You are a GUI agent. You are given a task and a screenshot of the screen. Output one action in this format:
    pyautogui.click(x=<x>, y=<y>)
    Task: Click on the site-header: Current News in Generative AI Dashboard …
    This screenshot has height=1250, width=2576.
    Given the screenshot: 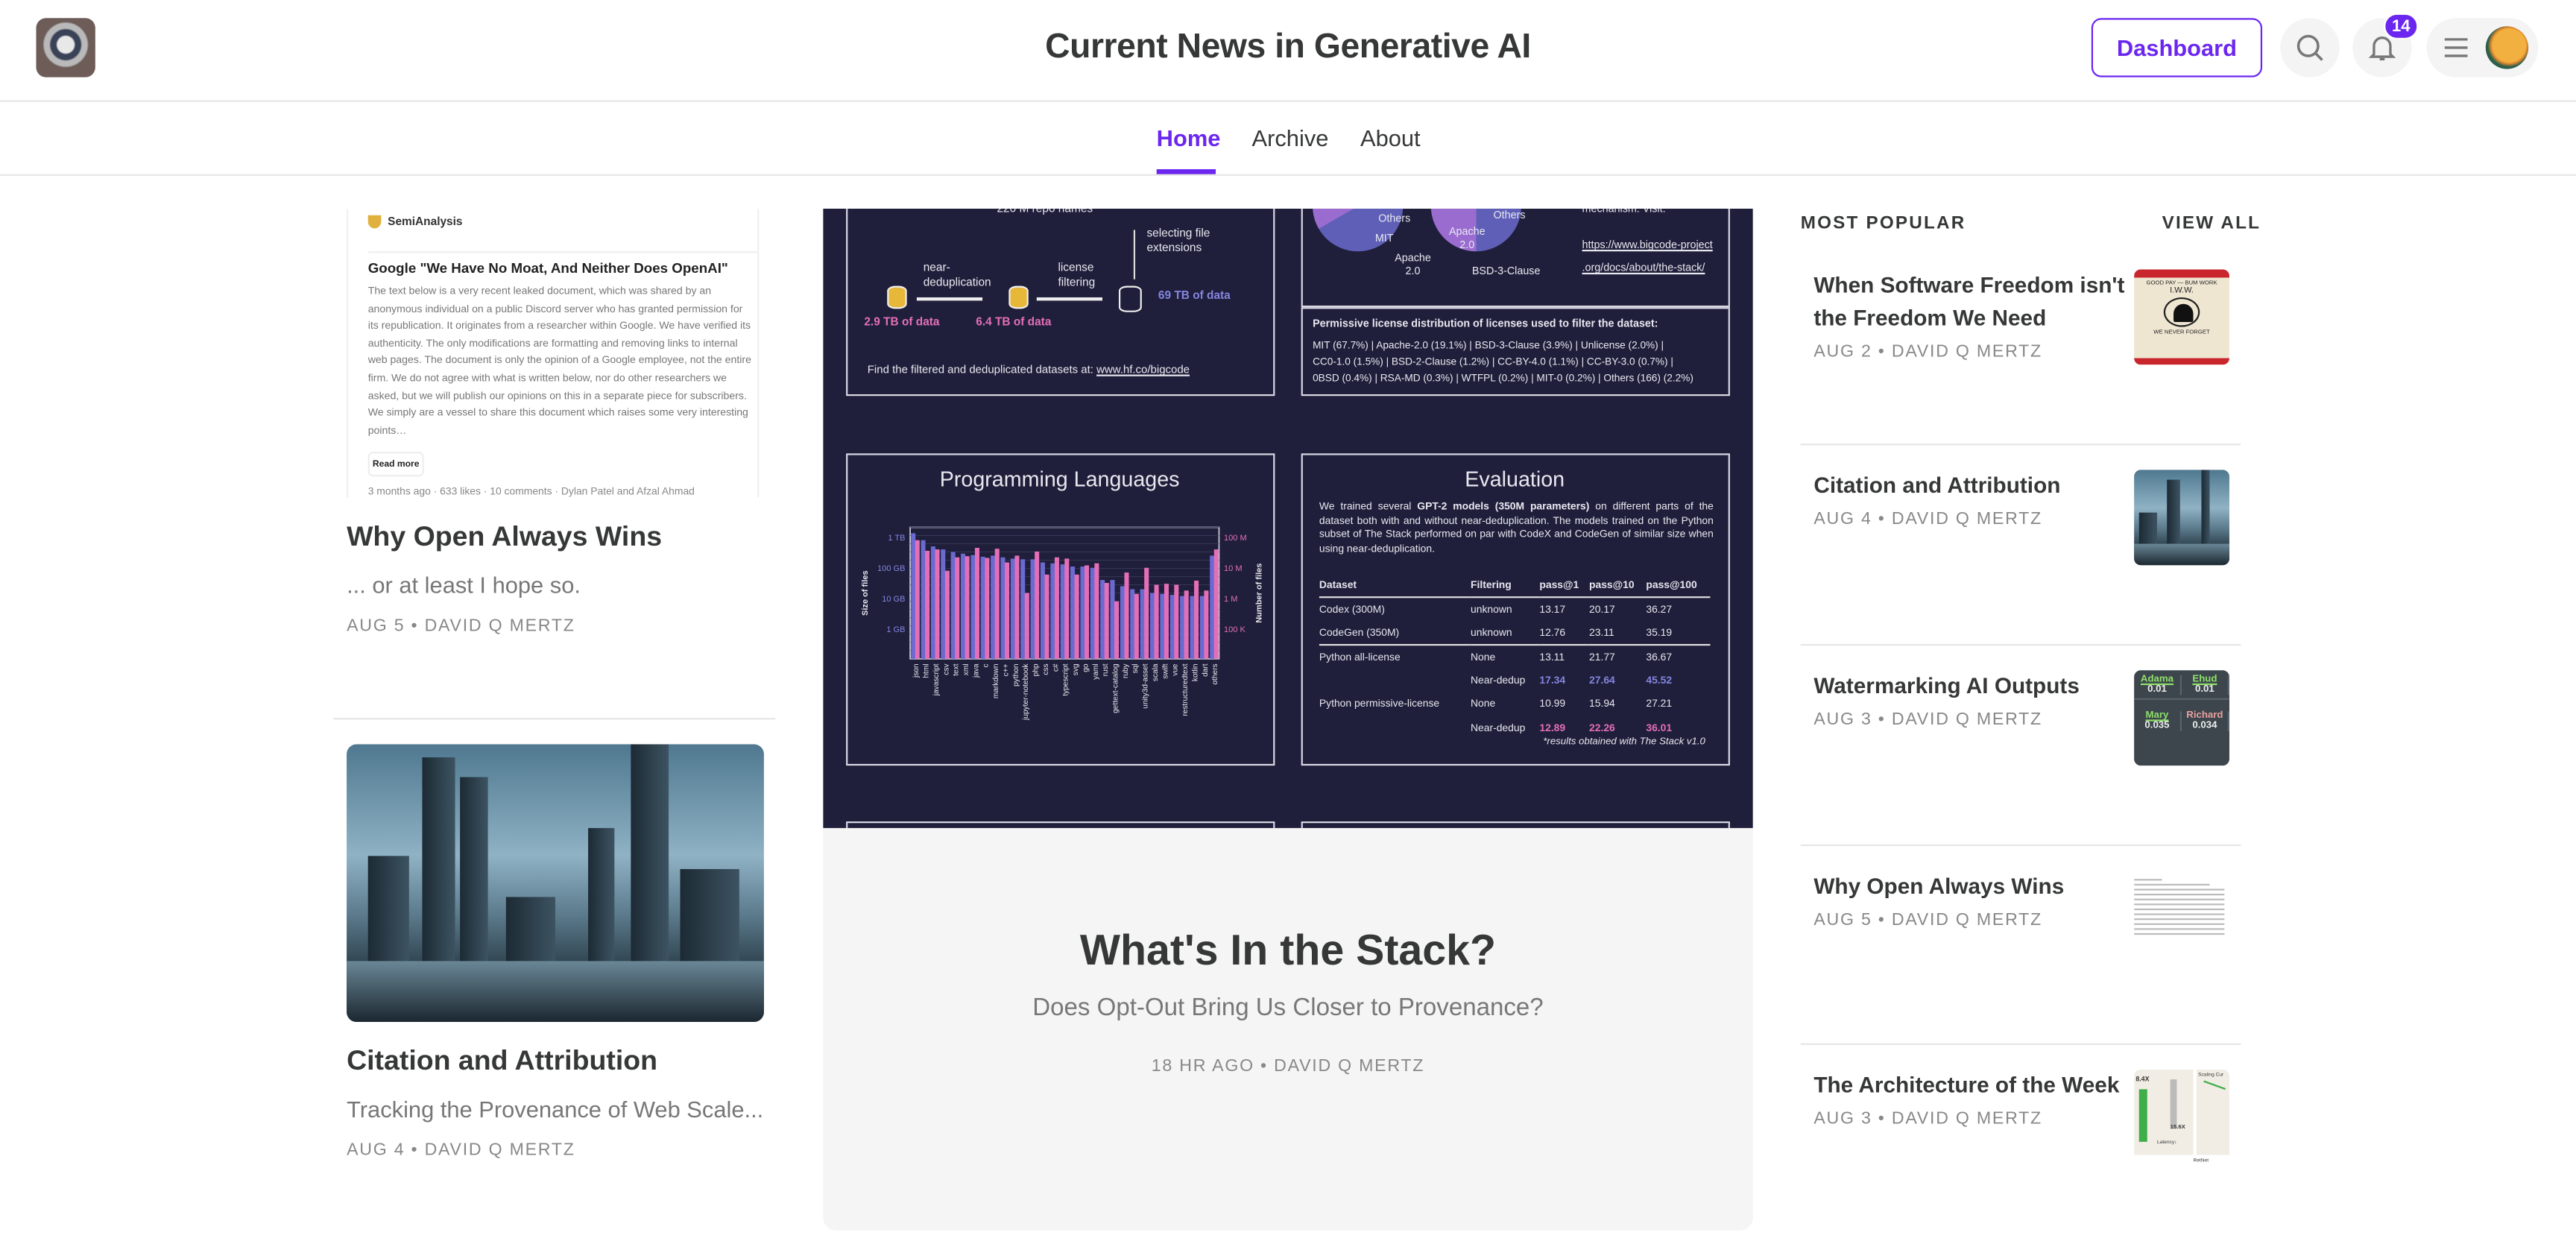 What is the action you would take?
    pyautogui.click(x=1288, y=51)
    